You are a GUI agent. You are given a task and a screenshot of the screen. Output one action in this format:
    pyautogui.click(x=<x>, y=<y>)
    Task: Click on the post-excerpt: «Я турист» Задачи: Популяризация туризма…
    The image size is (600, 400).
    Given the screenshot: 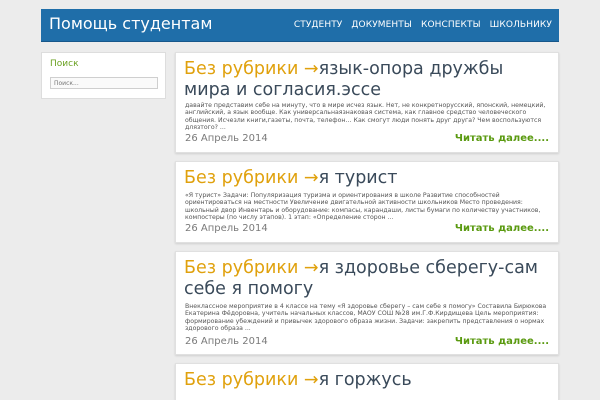 What is the action you would take?
    pyautogui.click(x=363, y=207)
    